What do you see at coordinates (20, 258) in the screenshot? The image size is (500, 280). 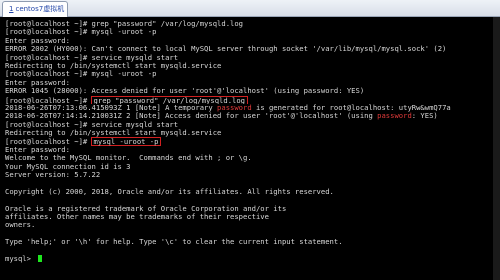 I see `shell-prompt: mysql>` at bounding box center [20, 258].